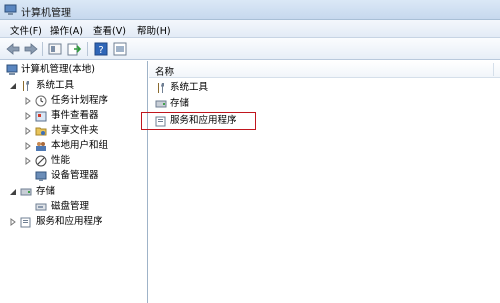  What do you see at coordinates (250, 29) in the screenshot?
I see `menu-bar: 文件(F) 操作(A) 查看(V) 帮助(H)` at bounding box center [250, 29].